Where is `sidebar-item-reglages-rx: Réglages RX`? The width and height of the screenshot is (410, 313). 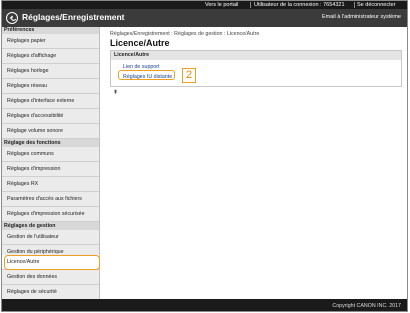
sidebar-item-reglages-rx: Réglages RX is located at coordinates (50, 184).